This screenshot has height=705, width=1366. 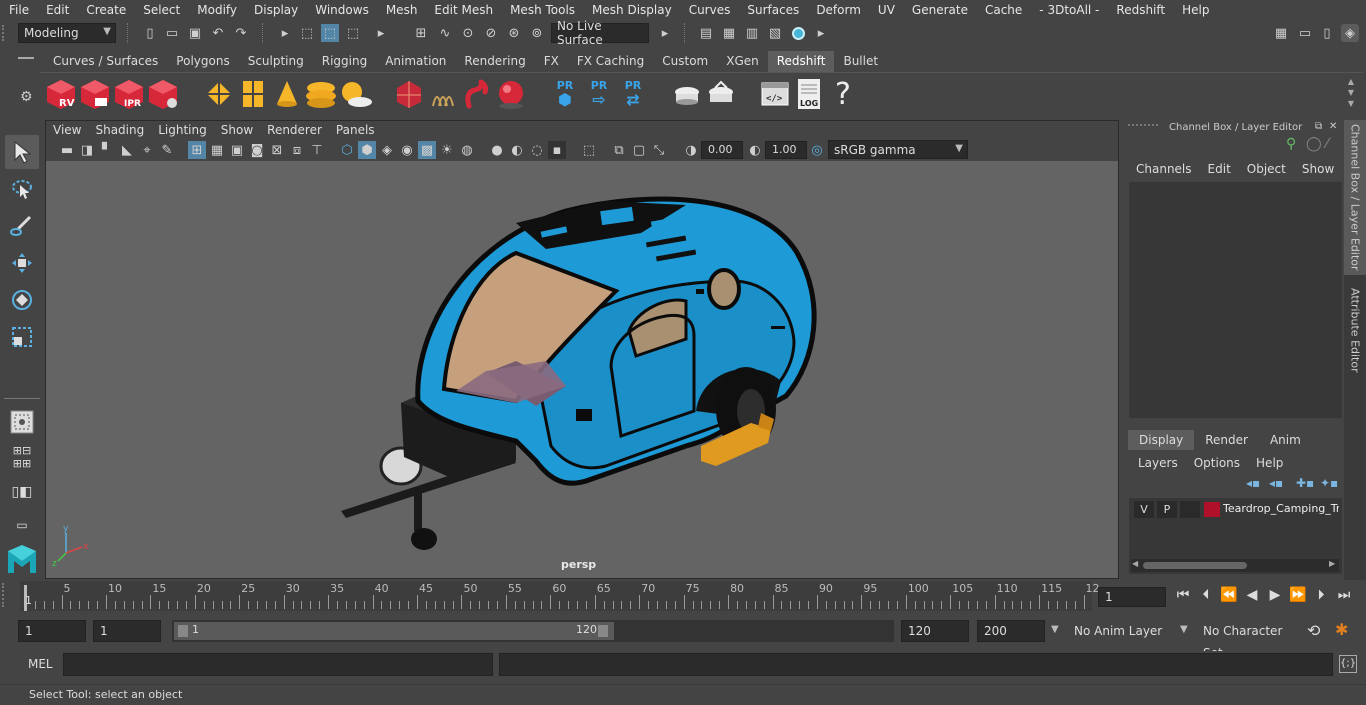 I want to click on menu-file: File, so click(x=18, y=10).